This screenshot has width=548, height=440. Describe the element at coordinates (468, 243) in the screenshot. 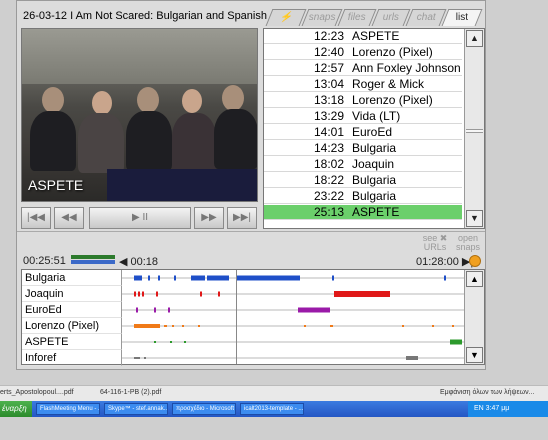

I see `open-snaps-button: open snaps` at that location.